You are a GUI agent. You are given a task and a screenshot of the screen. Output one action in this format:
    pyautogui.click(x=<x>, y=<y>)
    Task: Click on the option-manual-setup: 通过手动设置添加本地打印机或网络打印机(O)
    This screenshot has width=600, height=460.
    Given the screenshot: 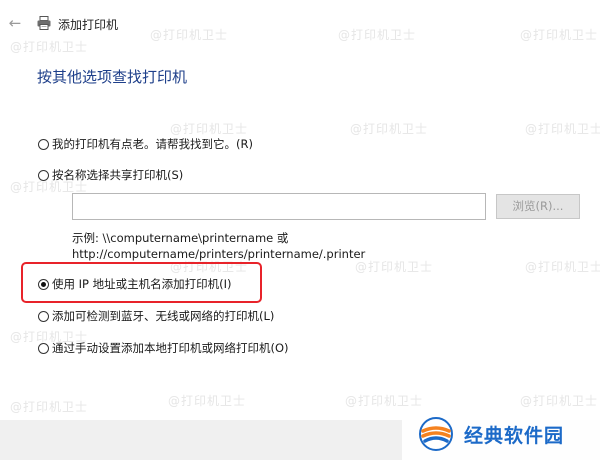 What is the action you would take?
    pyautogui.click(x=163, y=348)
    